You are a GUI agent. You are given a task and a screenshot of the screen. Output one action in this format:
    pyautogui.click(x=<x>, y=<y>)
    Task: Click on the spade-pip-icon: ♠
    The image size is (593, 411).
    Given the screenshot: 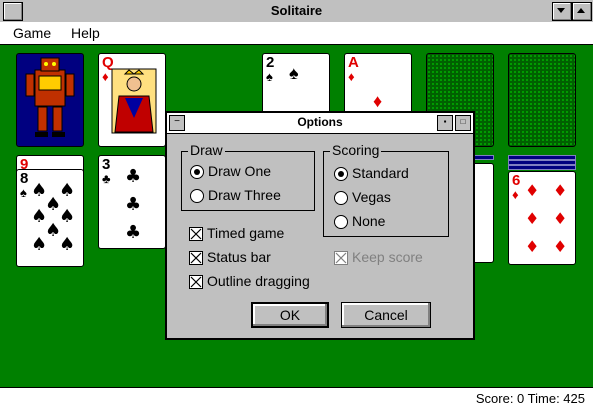 What is the action you would take?
    pyautogui.click(x=294, y=73)
    